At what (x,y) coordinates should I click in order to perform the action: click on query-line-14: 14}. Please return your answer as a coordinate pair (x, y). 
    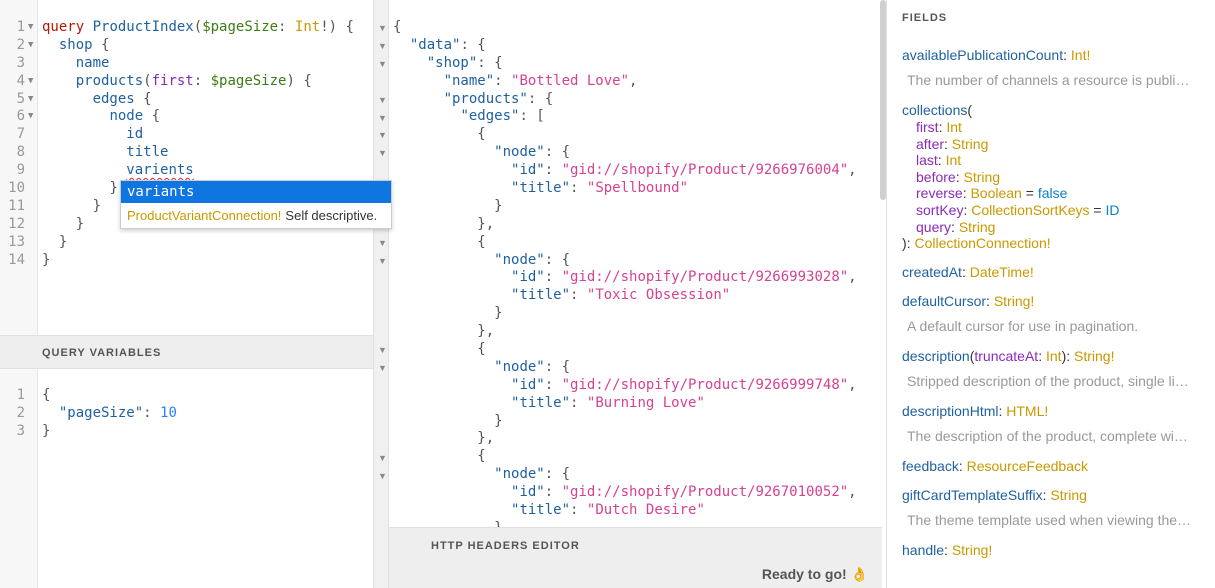
    Looking at the image, I should click on (186, 261).